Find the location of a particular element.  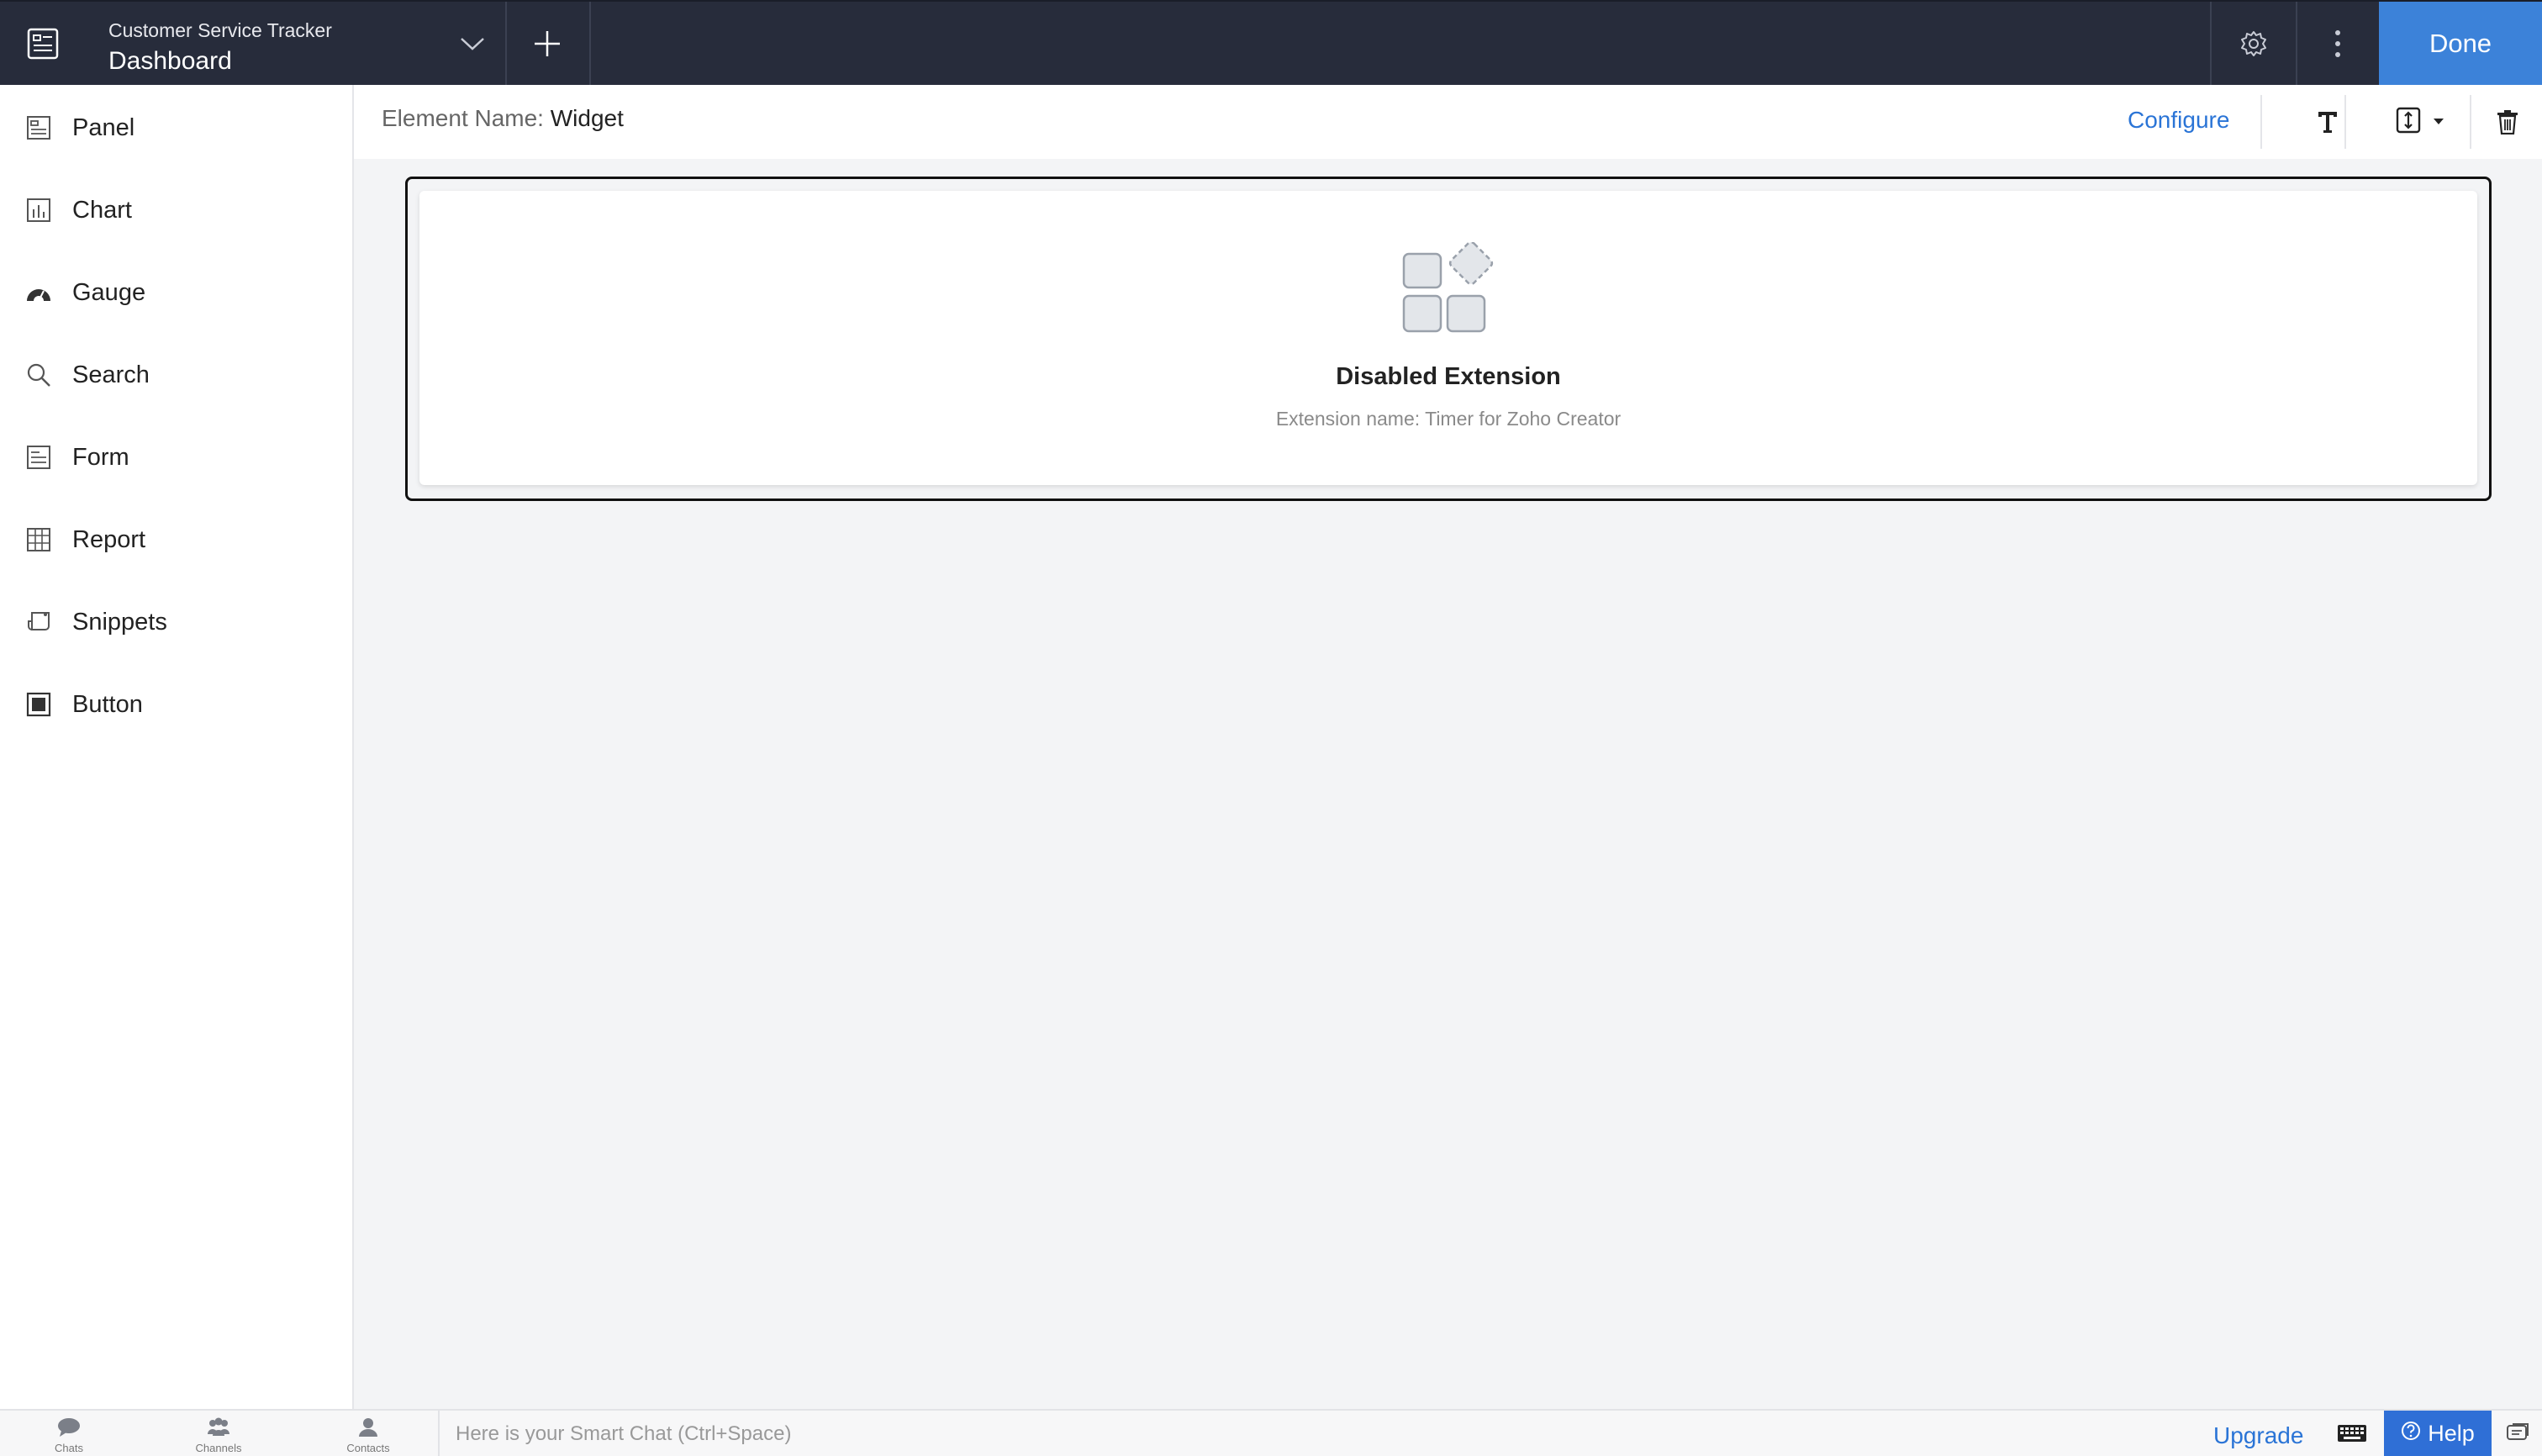

element-name-label: Element Name: is located at coordinates (463, 118).